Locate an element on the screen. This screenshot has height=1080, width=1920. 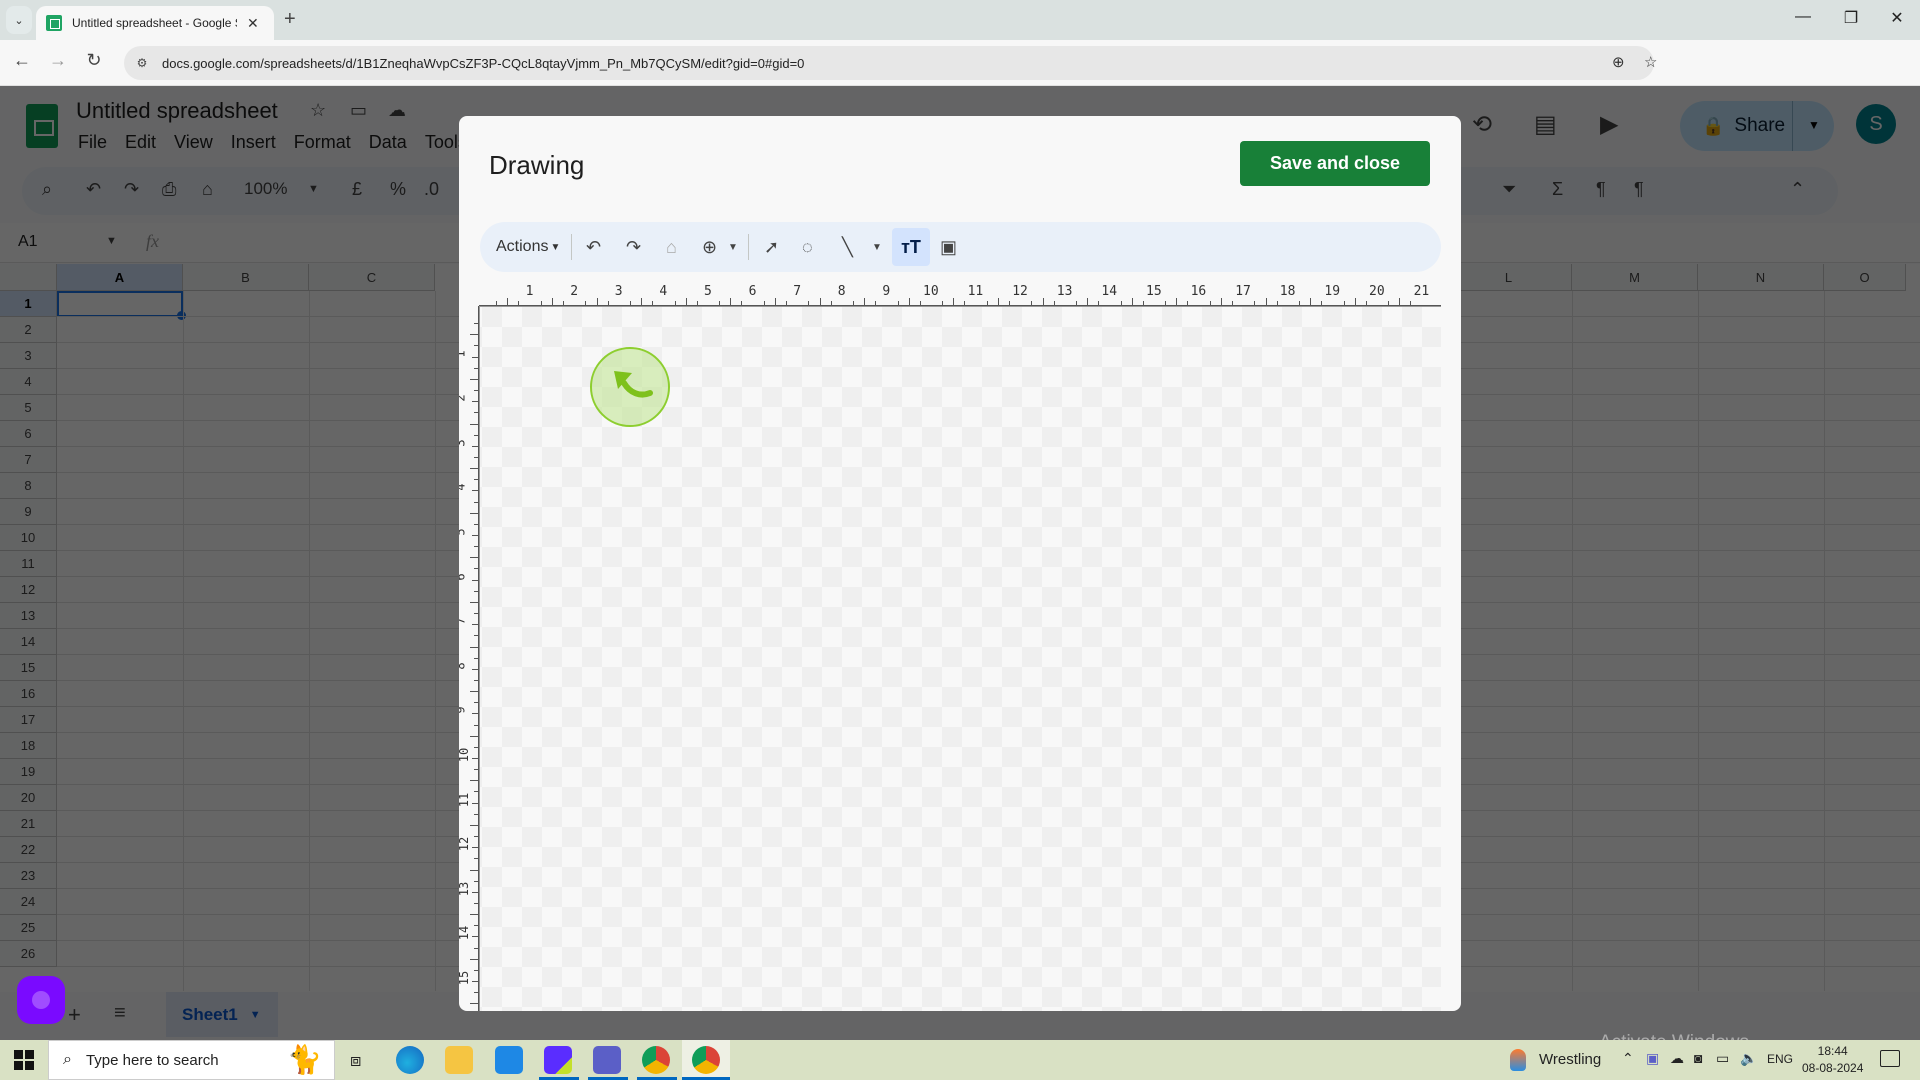
onedrive-cloud-icon: ☁ is located at coordinates (1677, 1058).